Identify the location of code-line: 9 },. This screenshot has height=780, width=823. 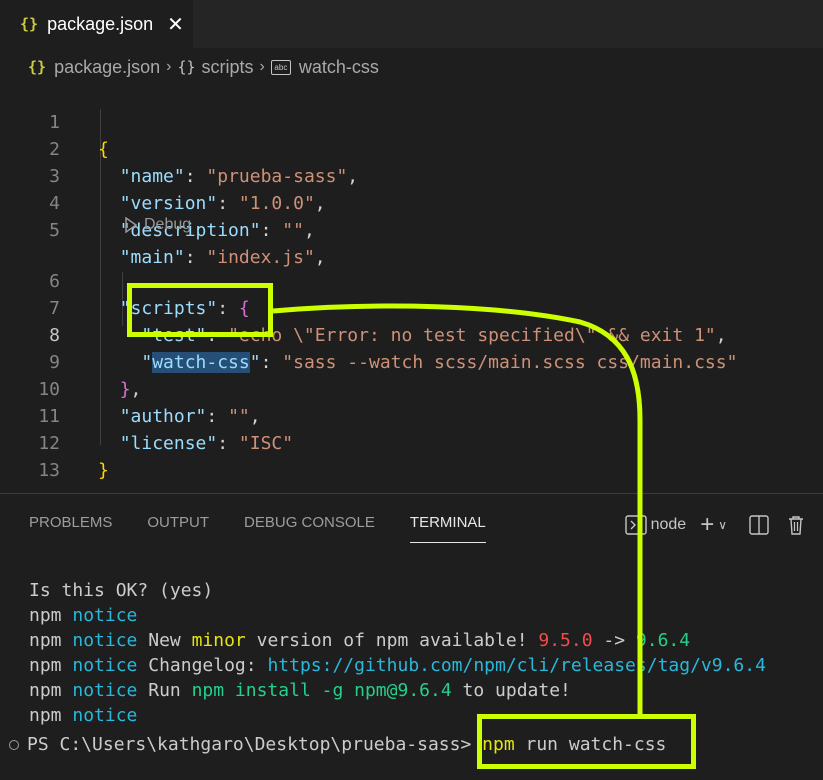
(411, 361).